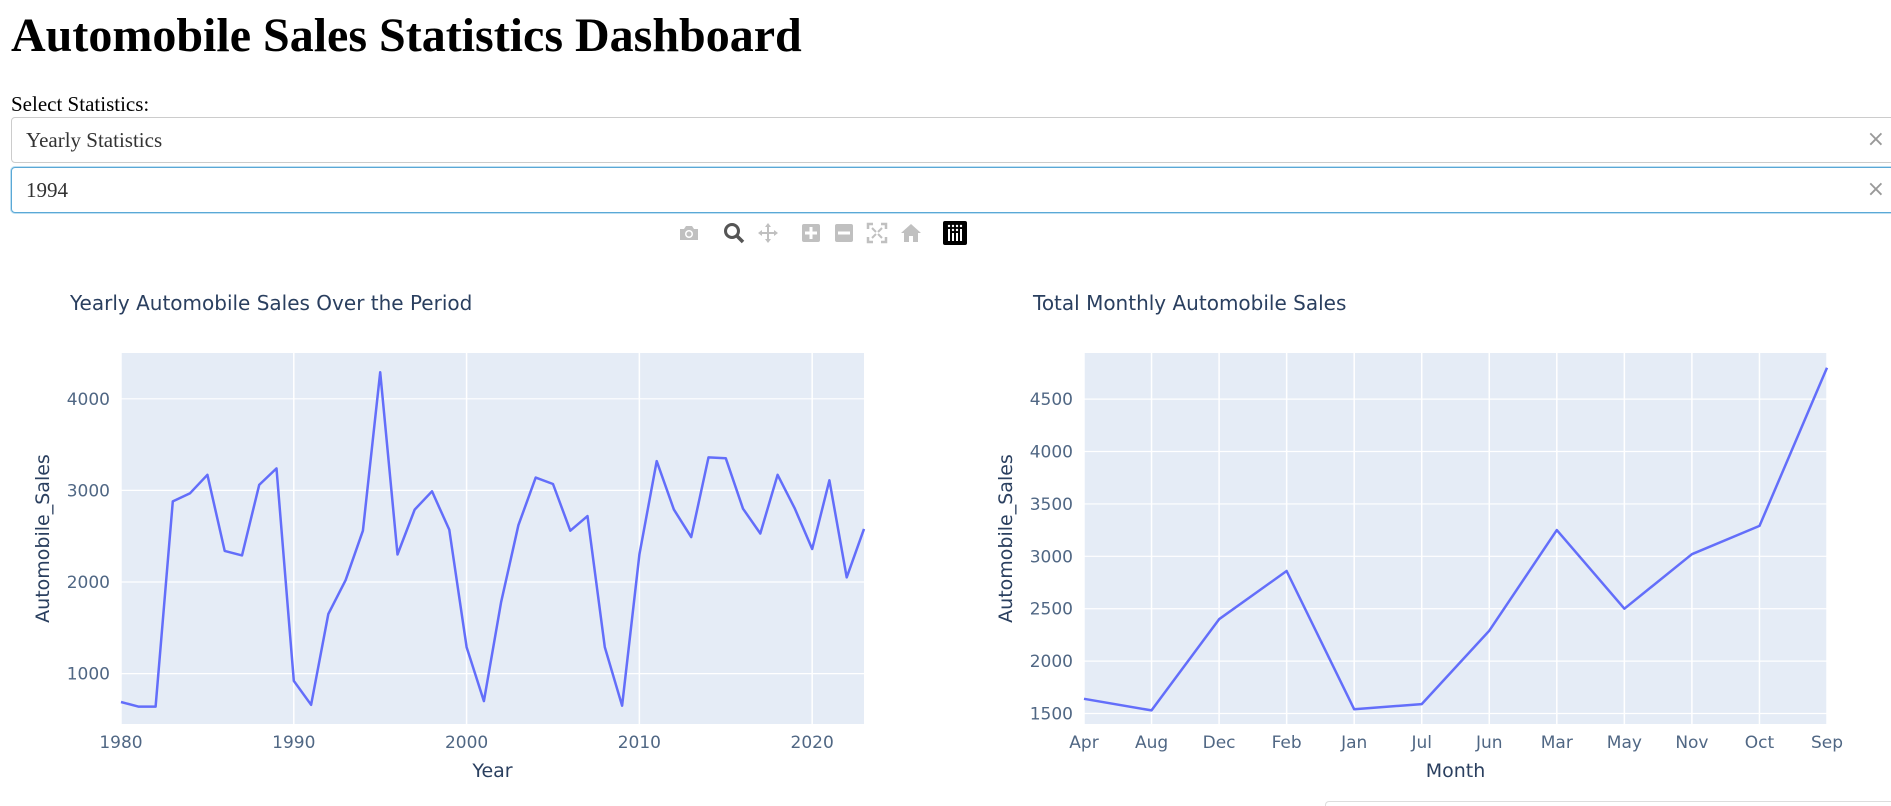  What do you see at coordinates (734, 233) in the screenshot?
I see `zoom-icon` at bounding box center [734, 233].